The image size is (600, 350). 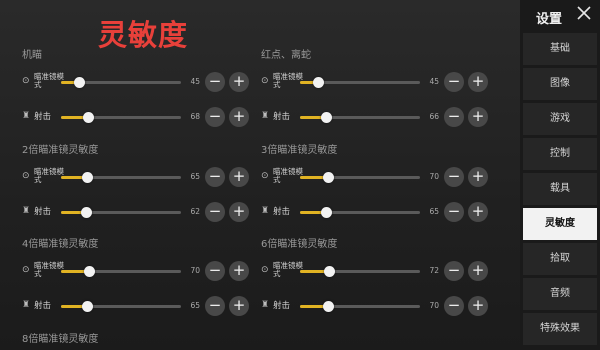 I want to click on slider-row-2x-fire: ♜ 射击 62 − +, so click(x=137, y=212).